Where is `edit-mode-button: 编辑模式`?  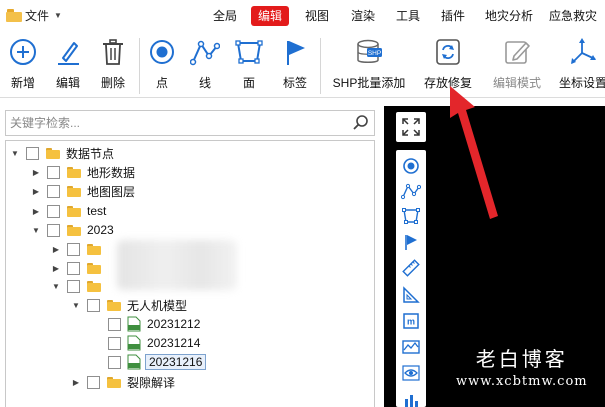 edit-mode-button: 编辑模式 is located at coordinates (517, 63).